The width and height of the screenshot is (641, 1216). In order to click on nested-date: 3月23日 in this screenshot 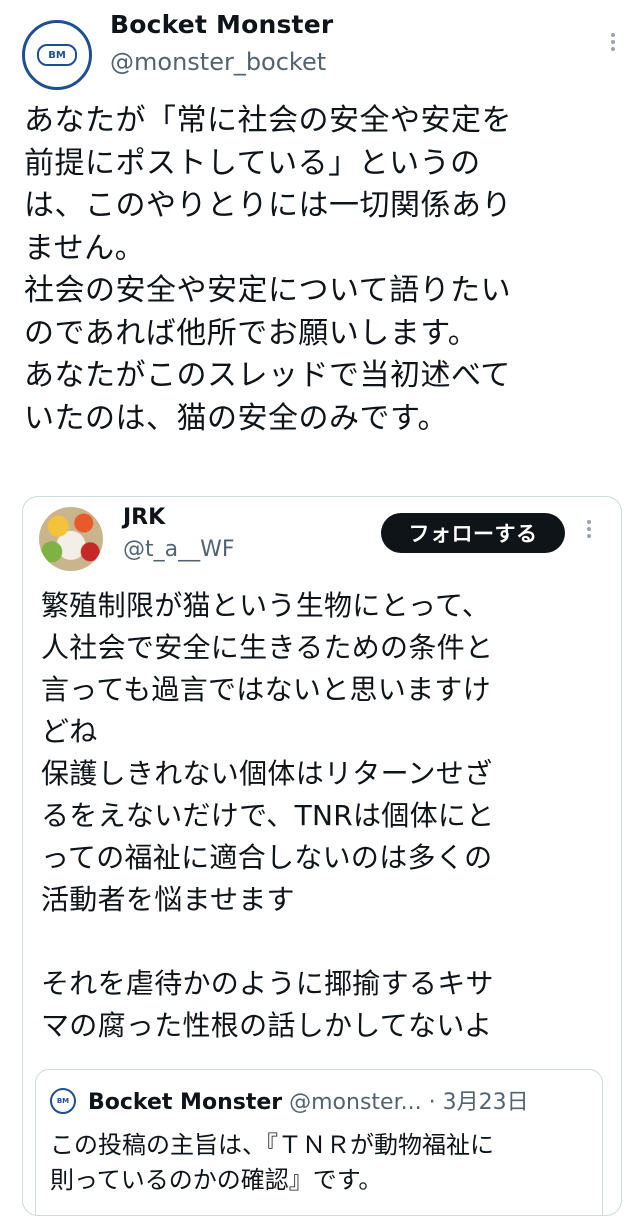, I will do `click(486, 1102)`.